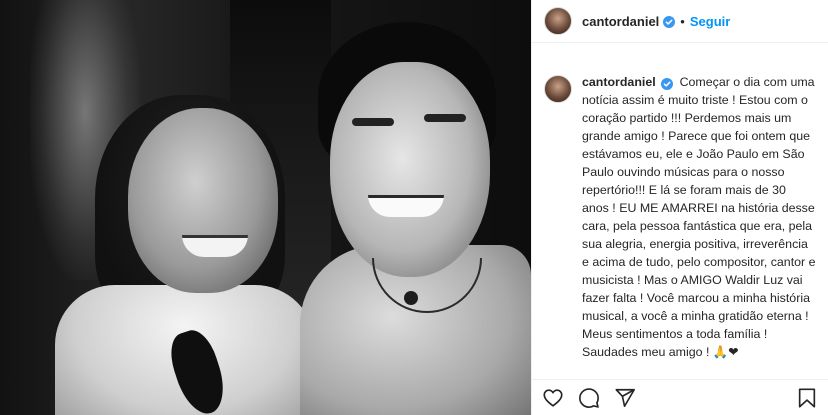 The width and height of the screenshot is (828, 415). Describe the element at coordinates (558, 89) in the screenshot. I see `caption-avatar` at that location.